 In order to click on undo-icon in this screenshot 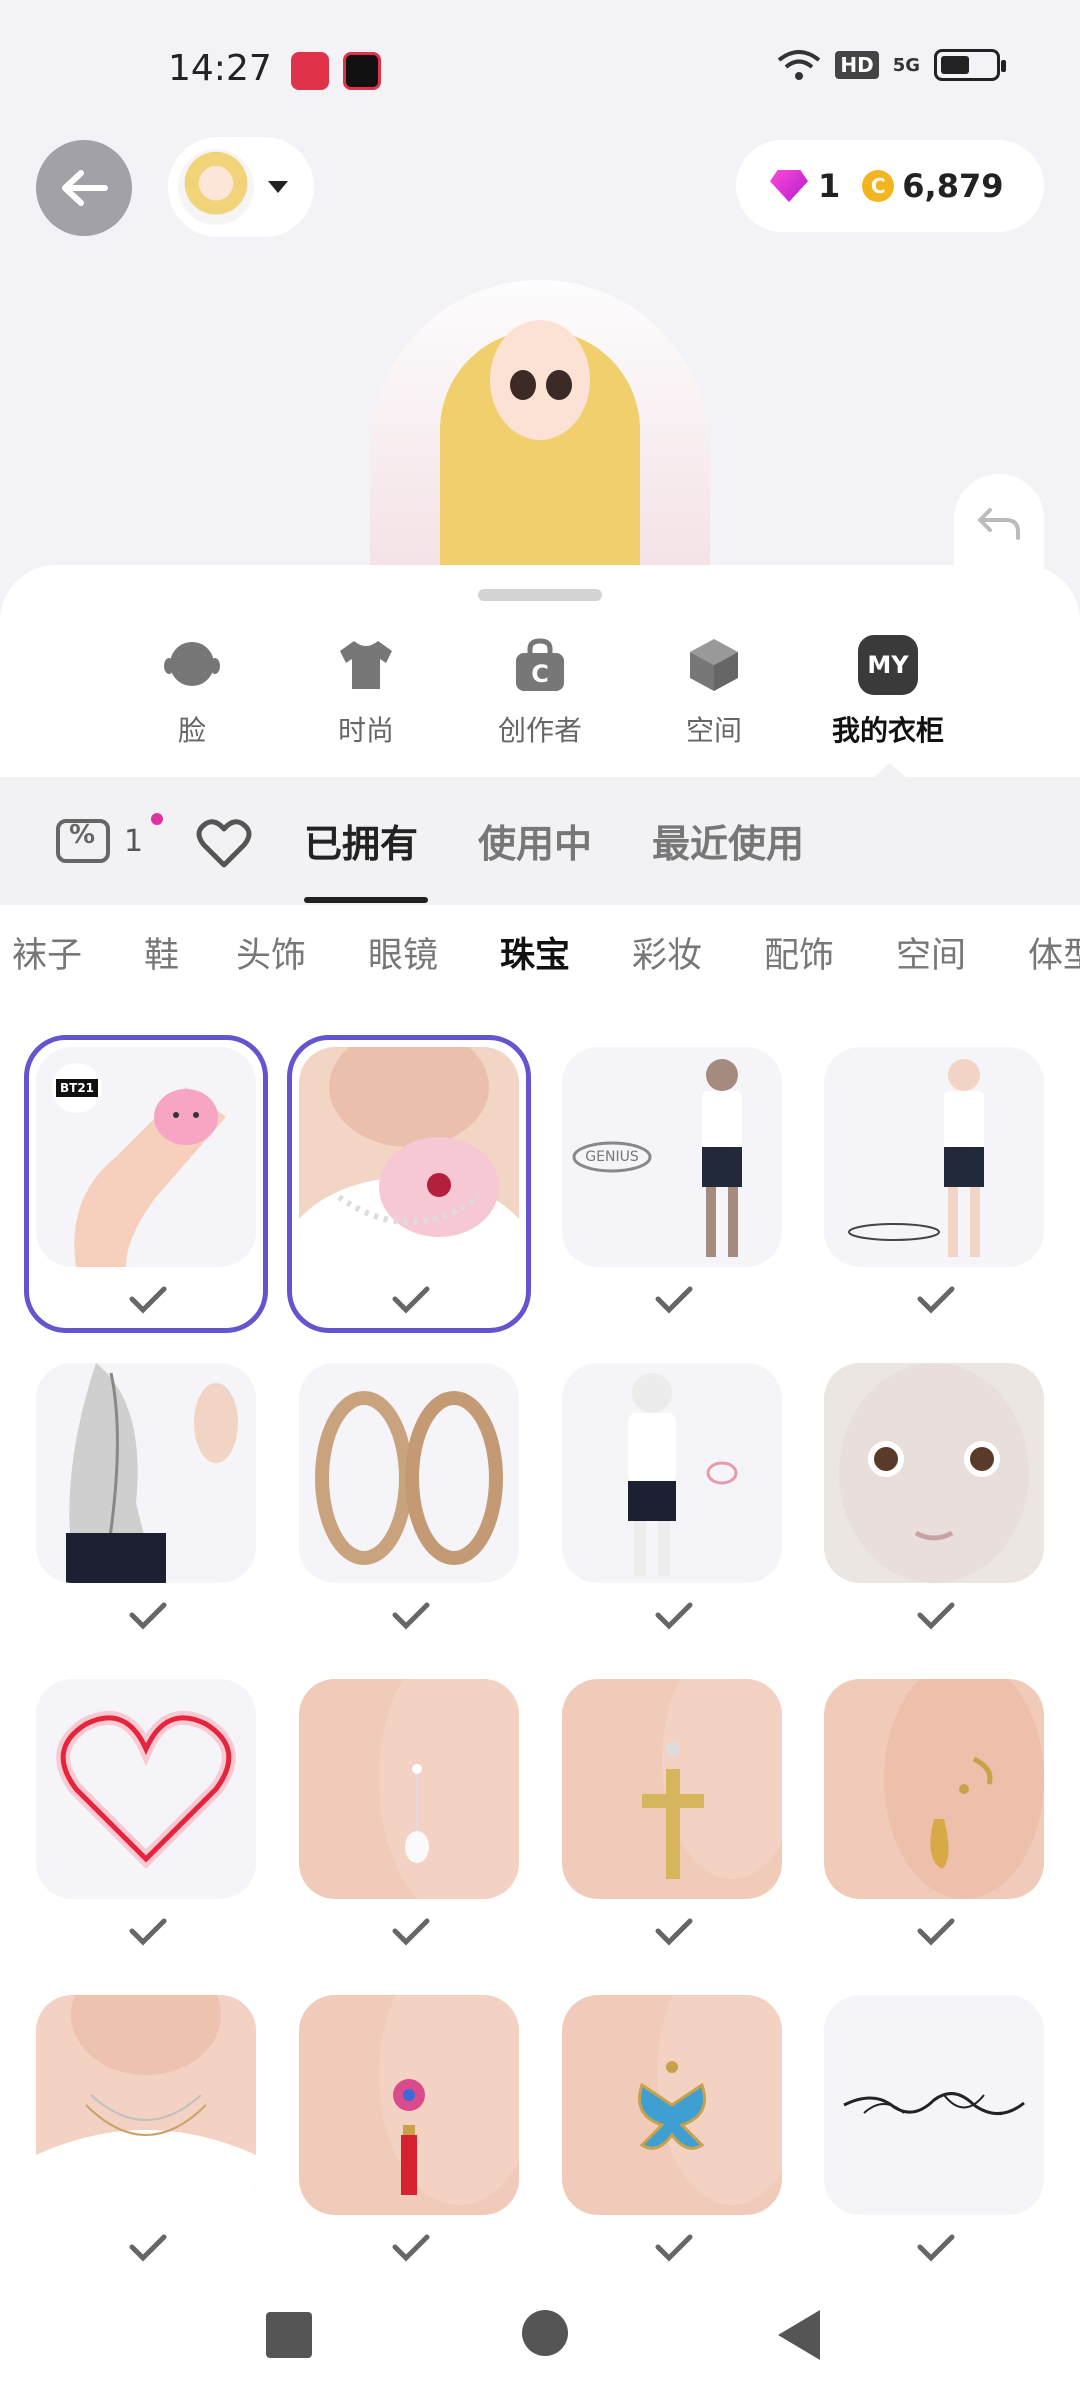, I will do `click(999, 524)`.